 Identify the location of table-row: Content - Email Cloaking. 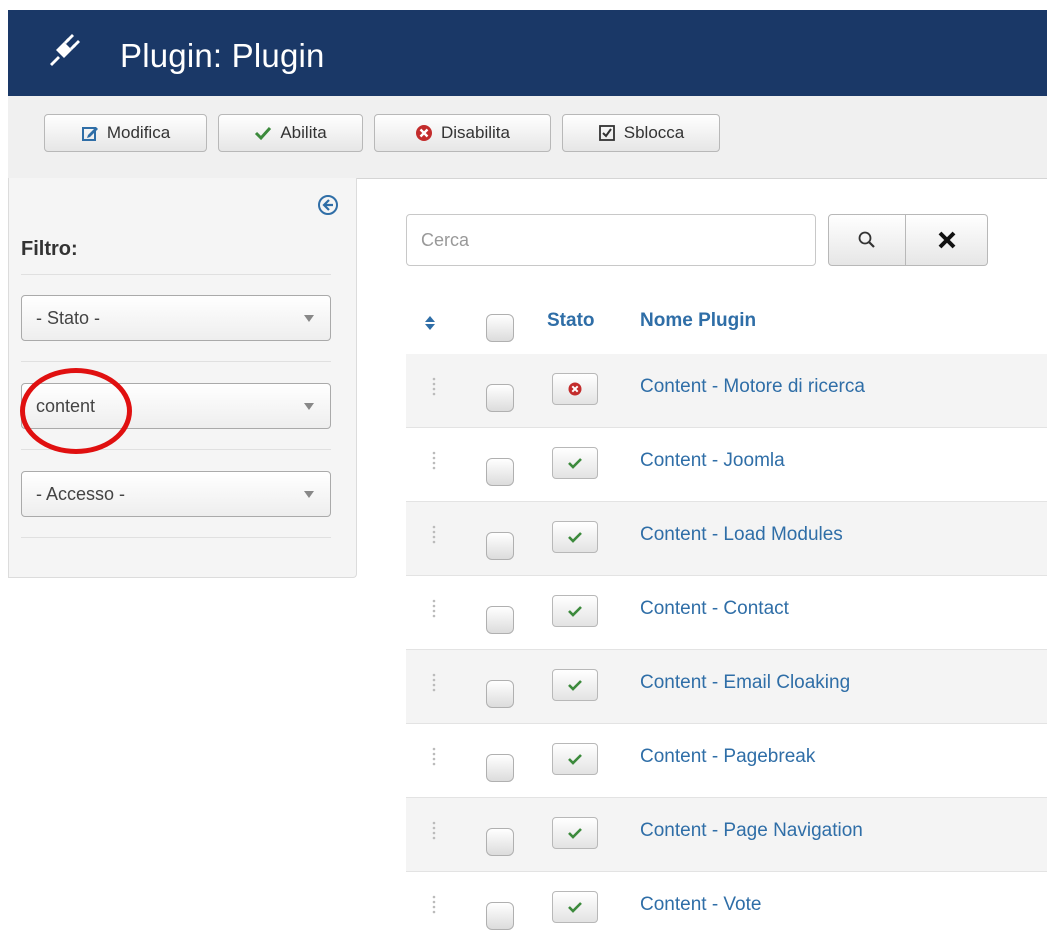
(726, 687).